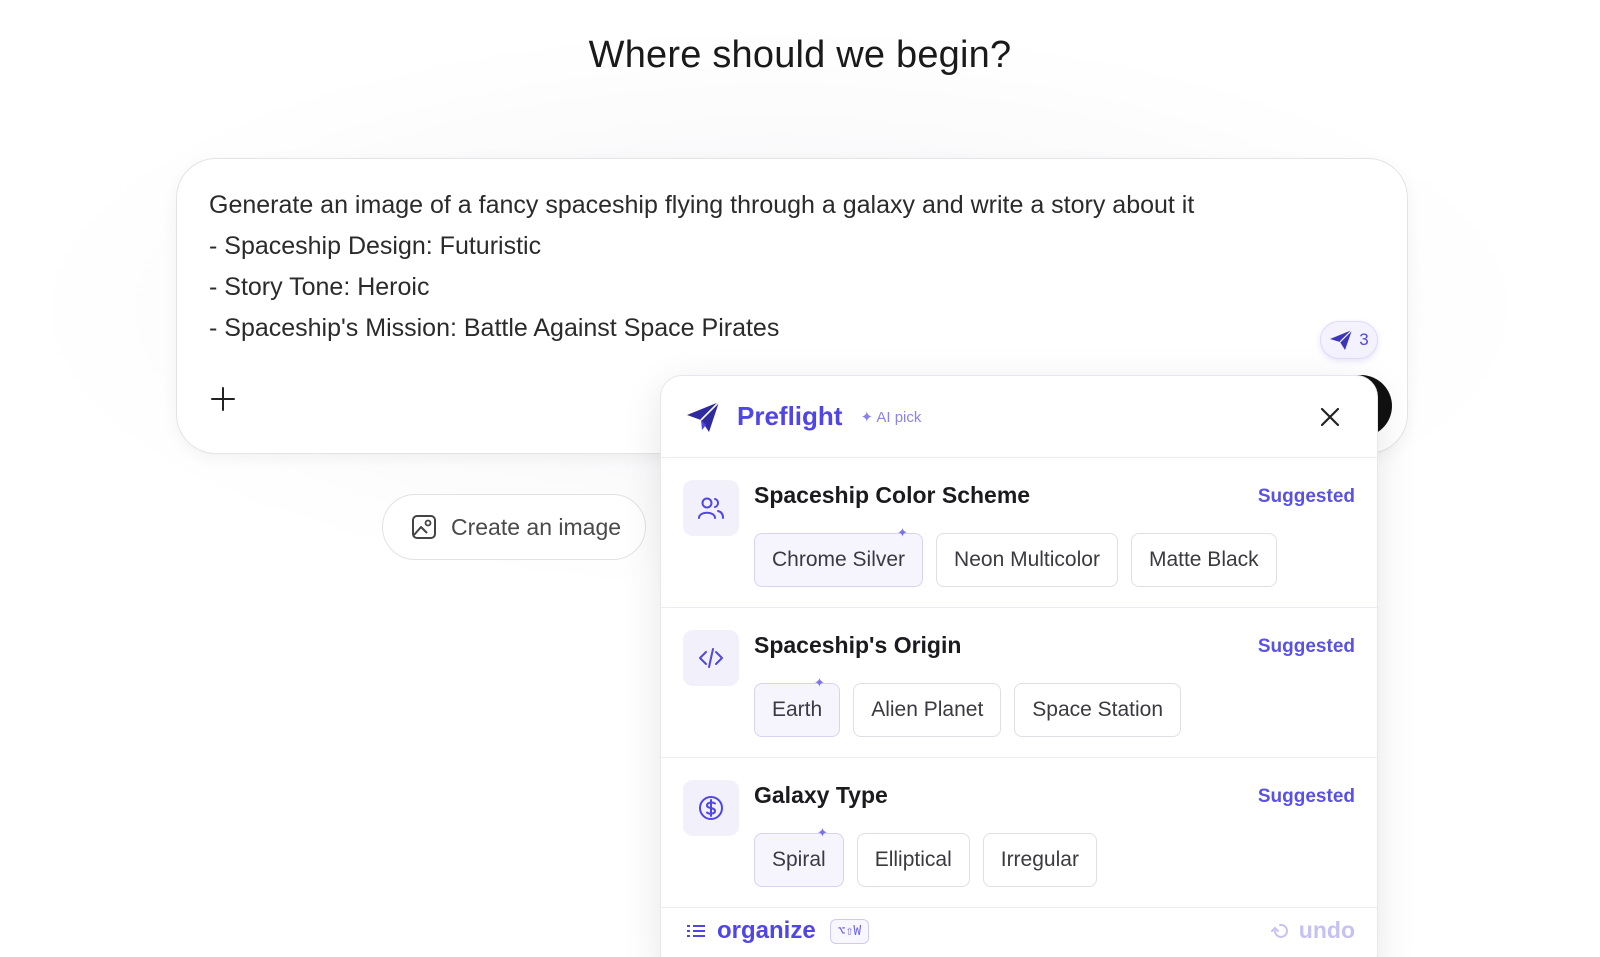  I want to click on code-icon, so click(711, 658).